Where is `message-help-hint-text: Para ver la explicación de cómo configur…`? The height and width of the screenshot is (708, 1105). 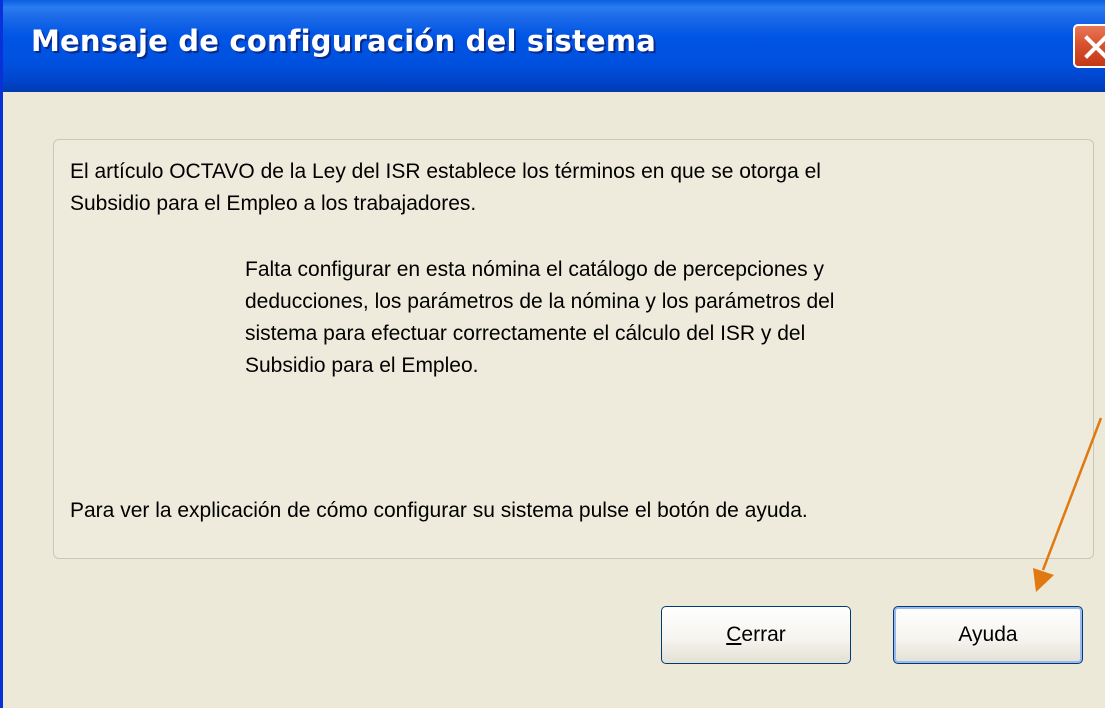 message-help-hint-text: Para ver la explicación de cómo configur… is located at coordinates (439, 510).